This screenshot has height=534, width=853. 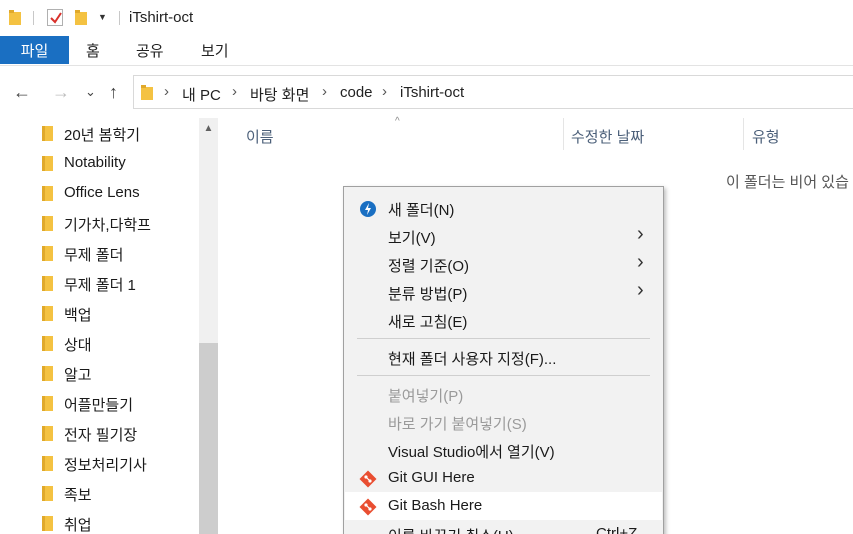 I want to click on sidebar-item: Notability, so click(x=99, y=163).